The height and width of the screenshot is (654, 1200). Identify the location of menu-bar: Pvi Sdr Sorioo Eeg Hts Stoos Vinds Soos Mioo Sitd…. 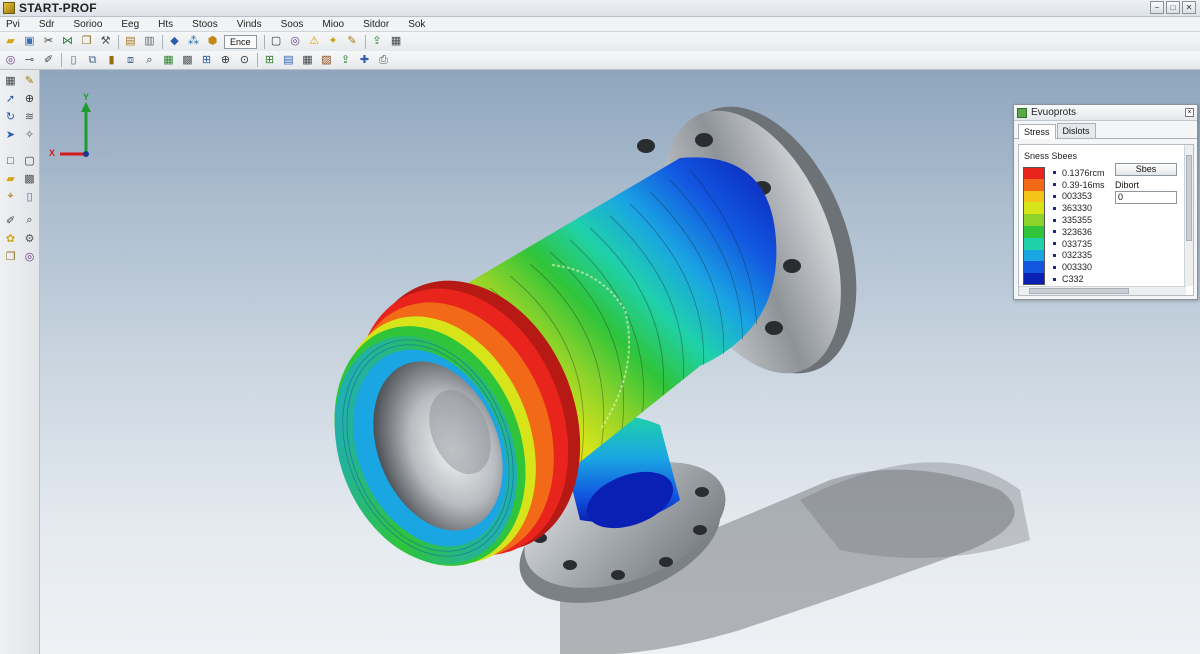
(600, 24).